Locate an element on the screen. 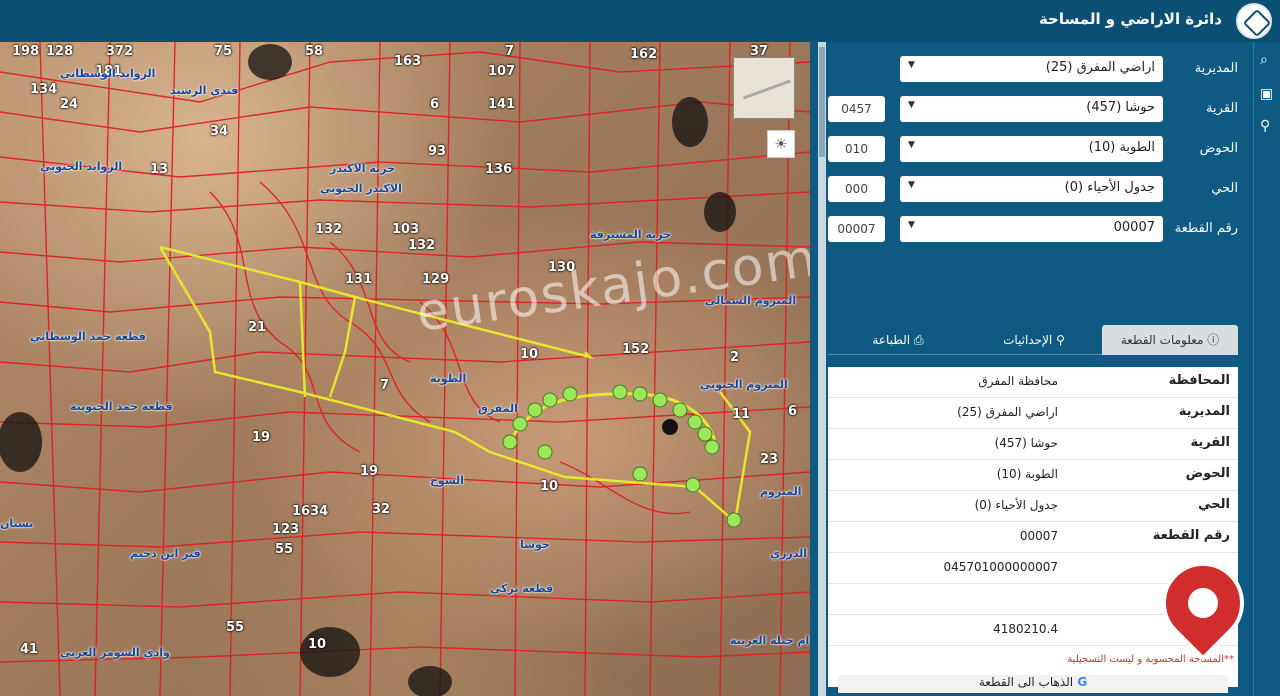 This screenshot has width=1280, height=696. parcel-number: 107 is located at coordinates (502, 71).